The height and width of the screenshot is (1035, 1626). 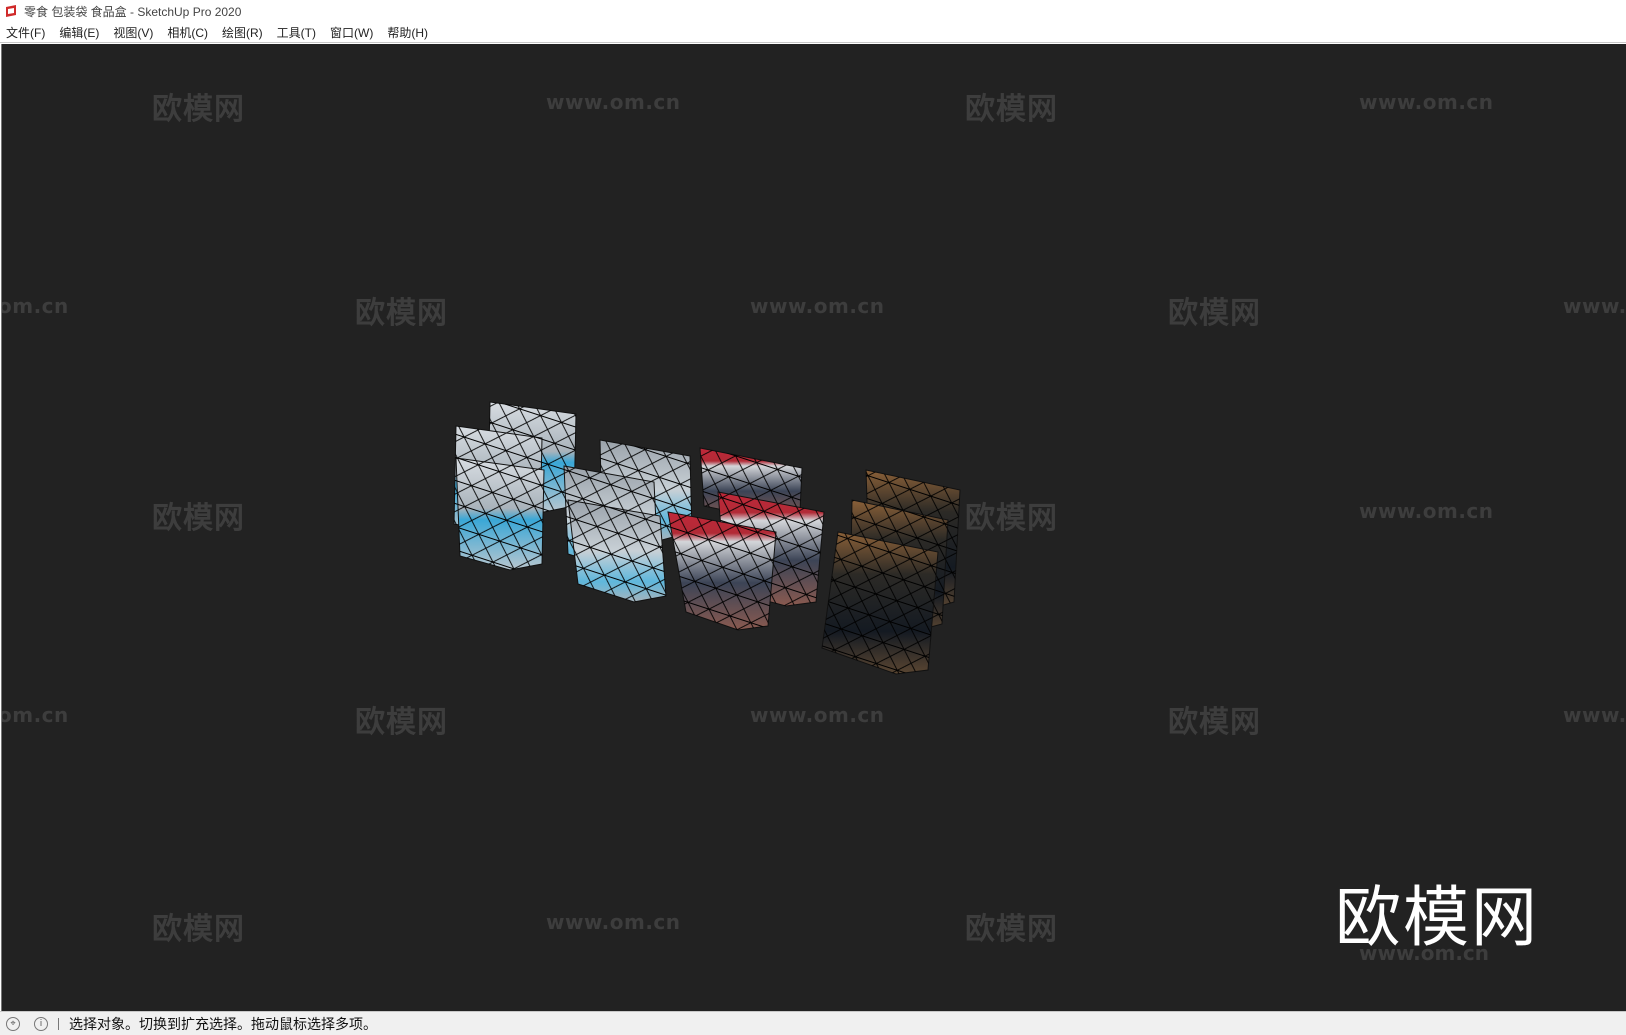 I want to click on menu-file: 文件(F), so click(x=29, y=32).